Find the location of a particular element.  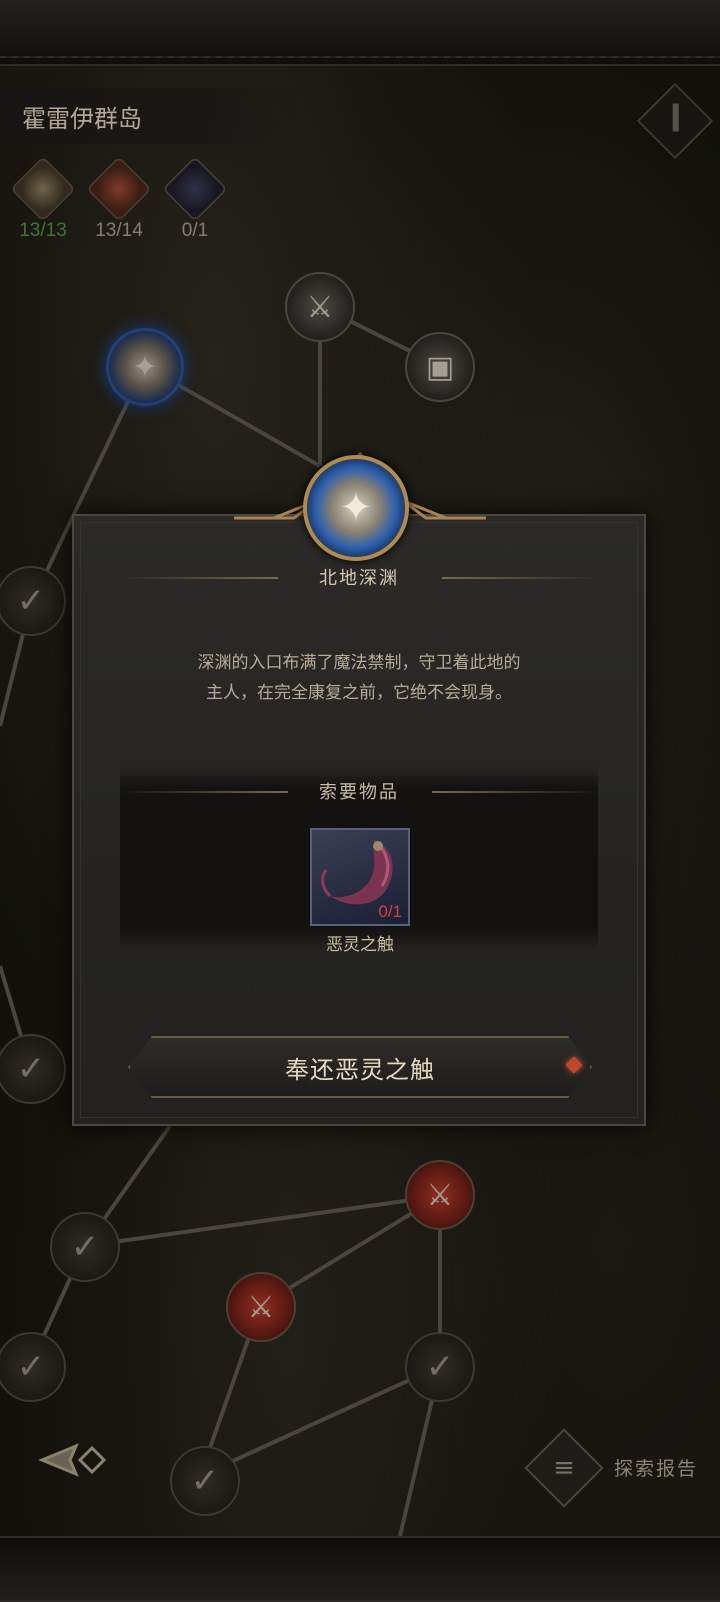

compass-icon: ✦ is located at coordinates (356, 508).